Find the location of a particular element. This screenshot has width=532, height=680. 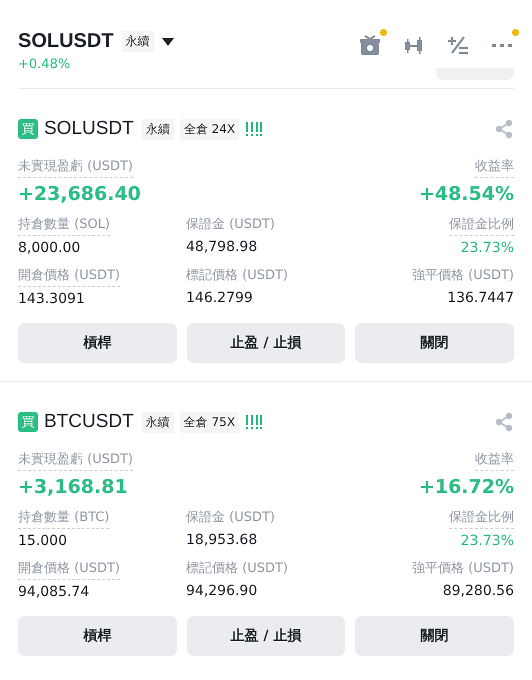

pnl-value: +23,686.40 is located at coordinates (79, 194).